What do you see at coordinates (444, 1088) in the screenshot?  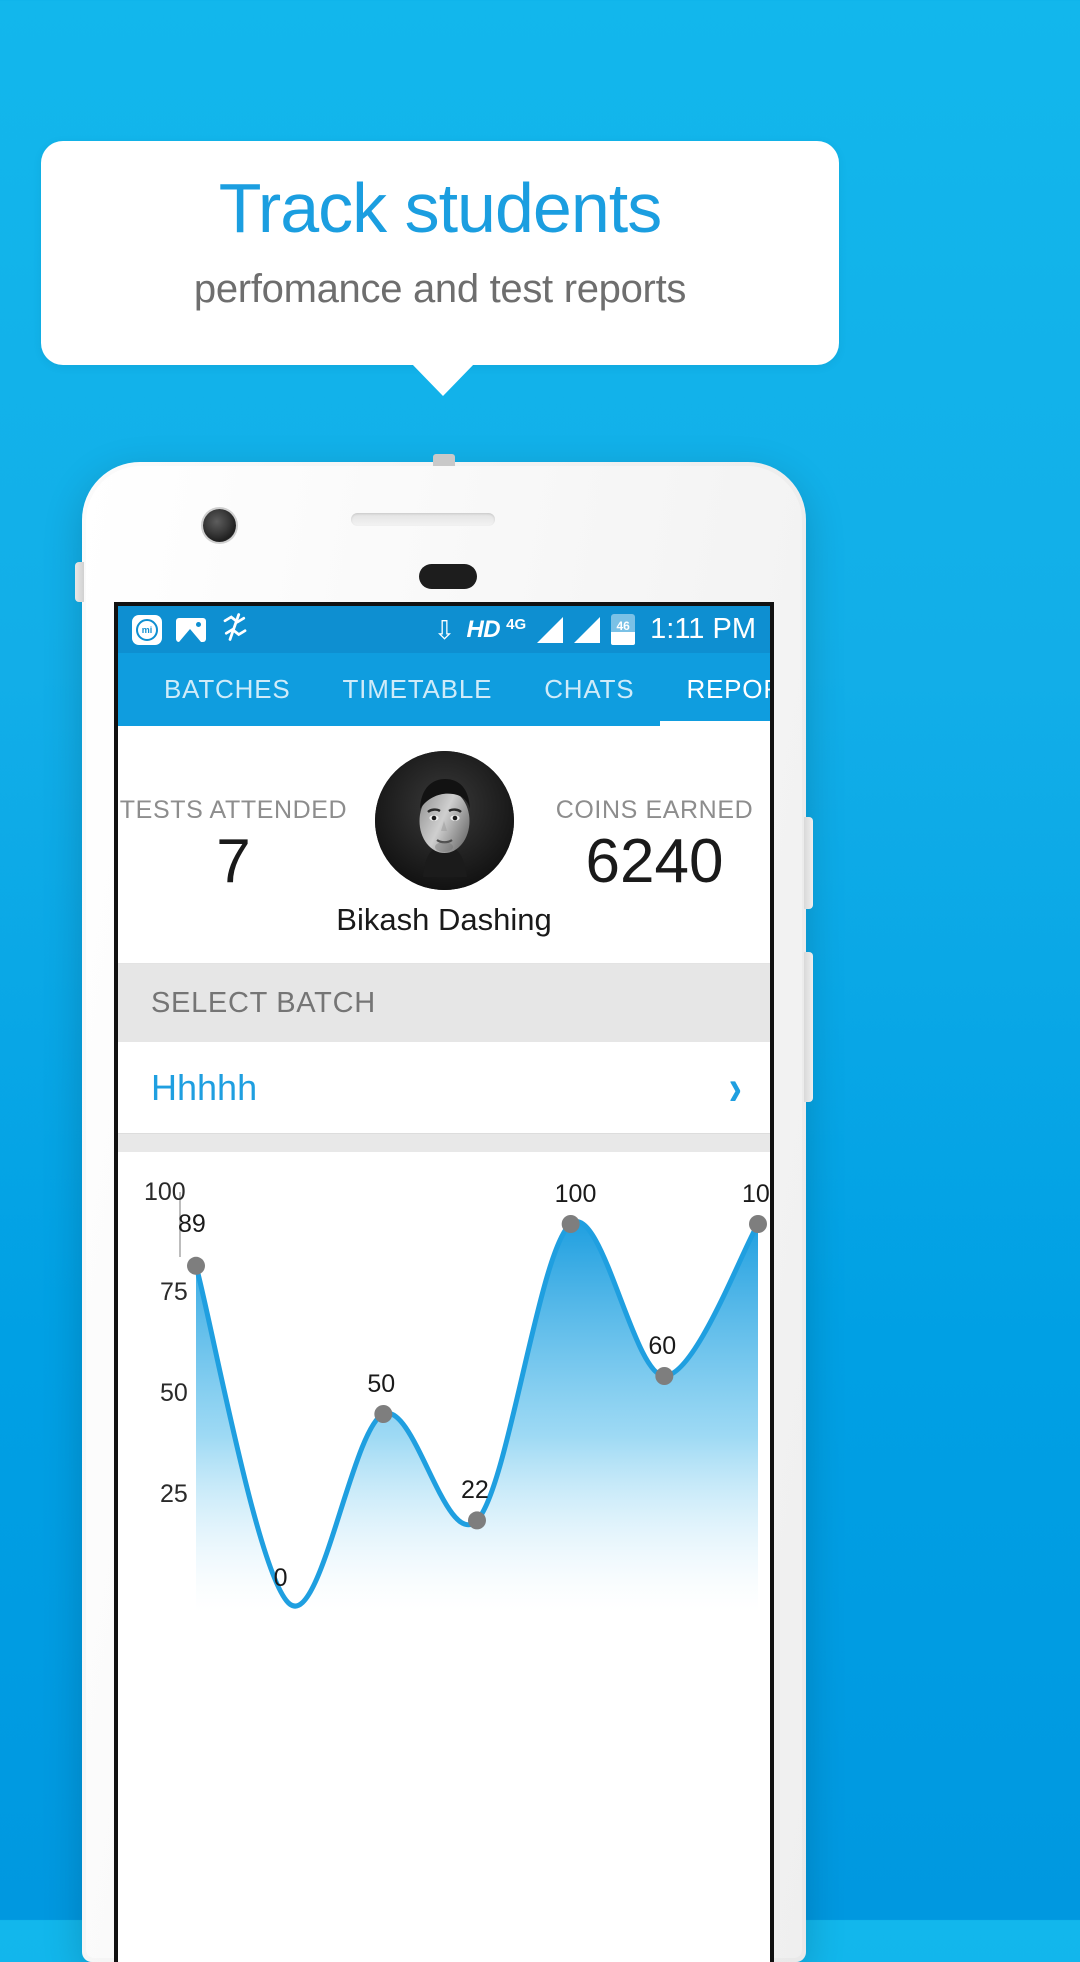 I see `batch-selector-row: Hhhhh ›` at bounding box center [444, 1088].